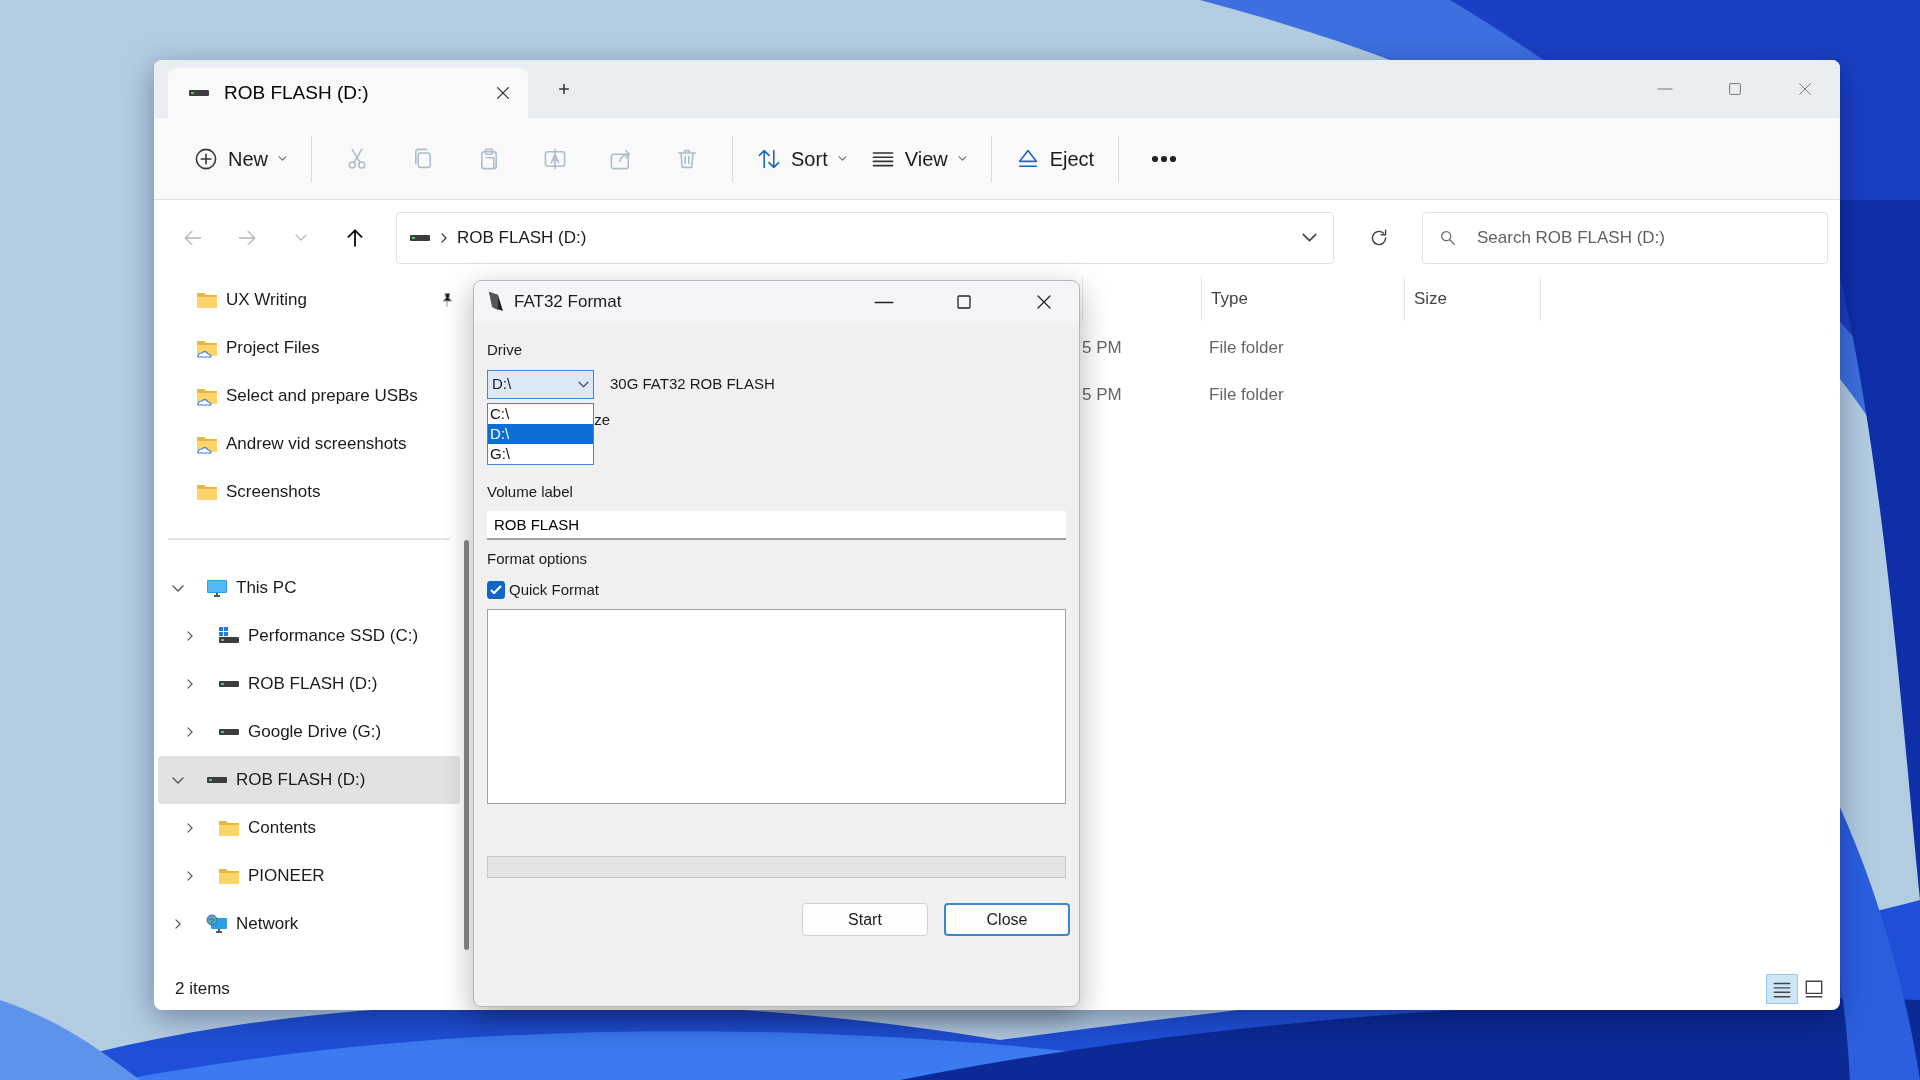  What do you see at coordinates (1448, 237) in the screenshot?
I see `search-icon` at bounding box center [1448, 237].